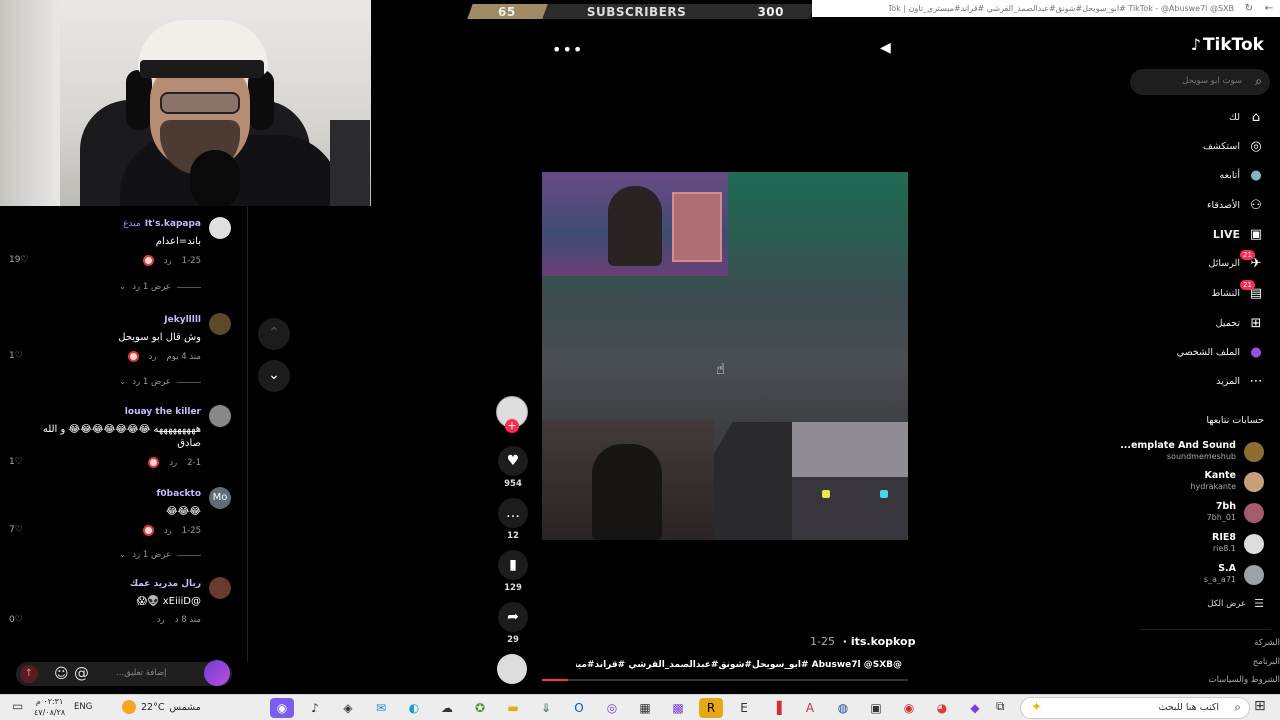  What do you see at coordinates (909, 708) in the screenshot?
I see `record-icon: ◉` at bounding box center [909, 708].